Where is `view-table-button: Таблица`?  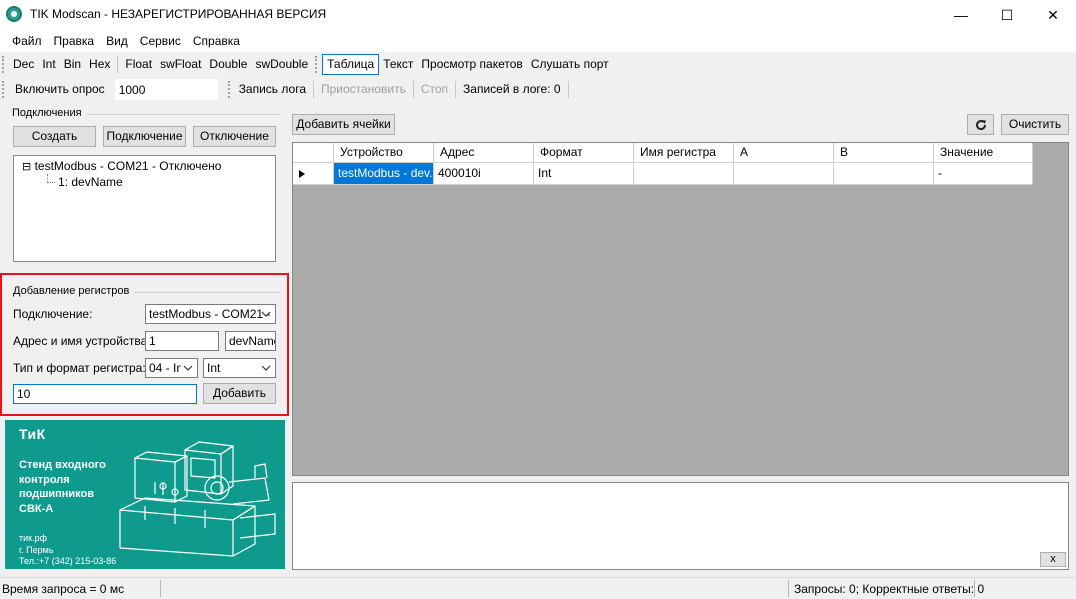
view-table-button: Таблица is located at coordinates (351, 64).